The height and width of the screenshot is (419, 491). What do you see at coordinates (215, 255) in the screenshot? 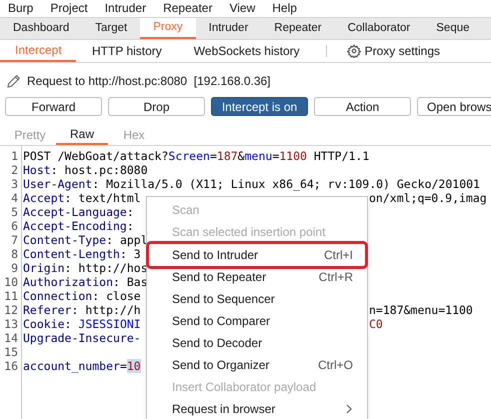
I see `menu-item-label: Send to Intruder` at bounding box center [215, 255].